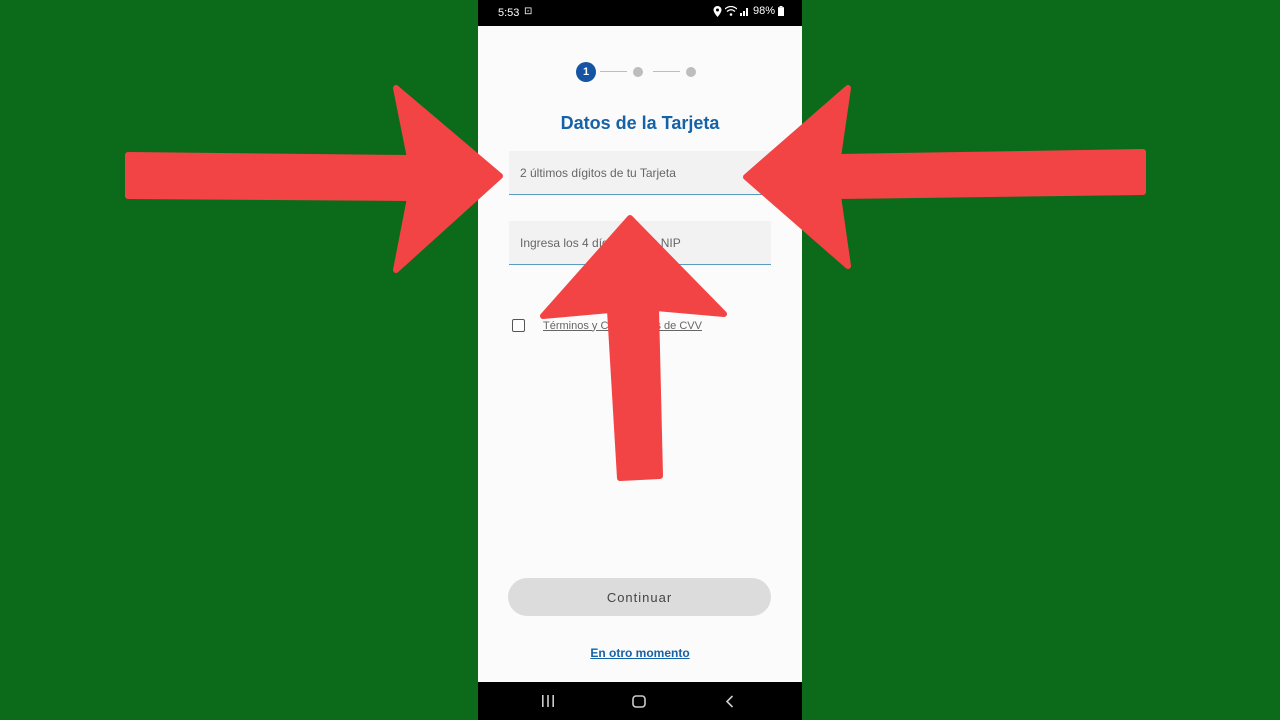  I want to click on progress-stepper: 1, so click(637, 72).